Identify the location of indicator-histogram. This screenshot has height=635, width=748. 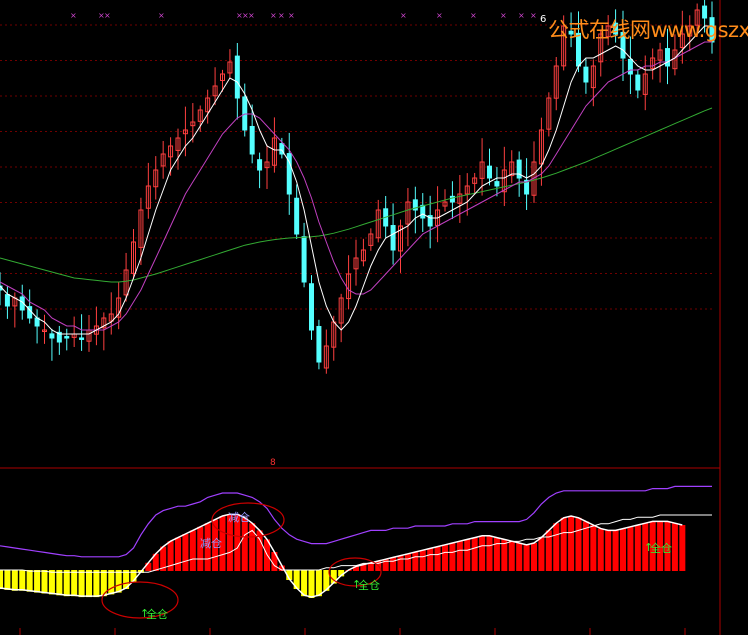
(343, 555).